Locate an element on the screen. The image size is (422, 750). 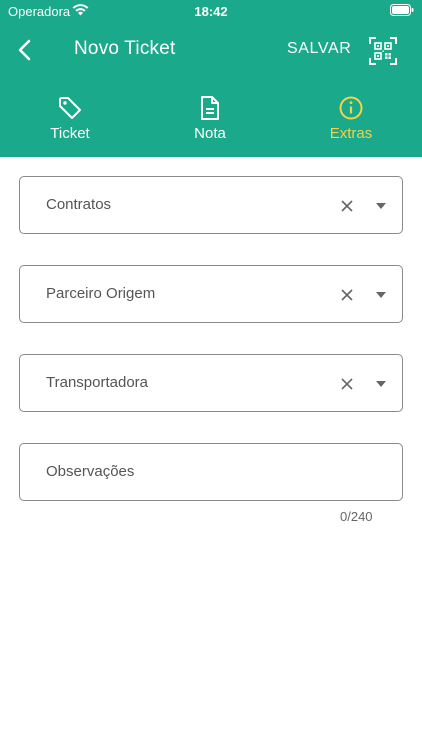
tab-nota: Nota is located at coordinates (210, 122).